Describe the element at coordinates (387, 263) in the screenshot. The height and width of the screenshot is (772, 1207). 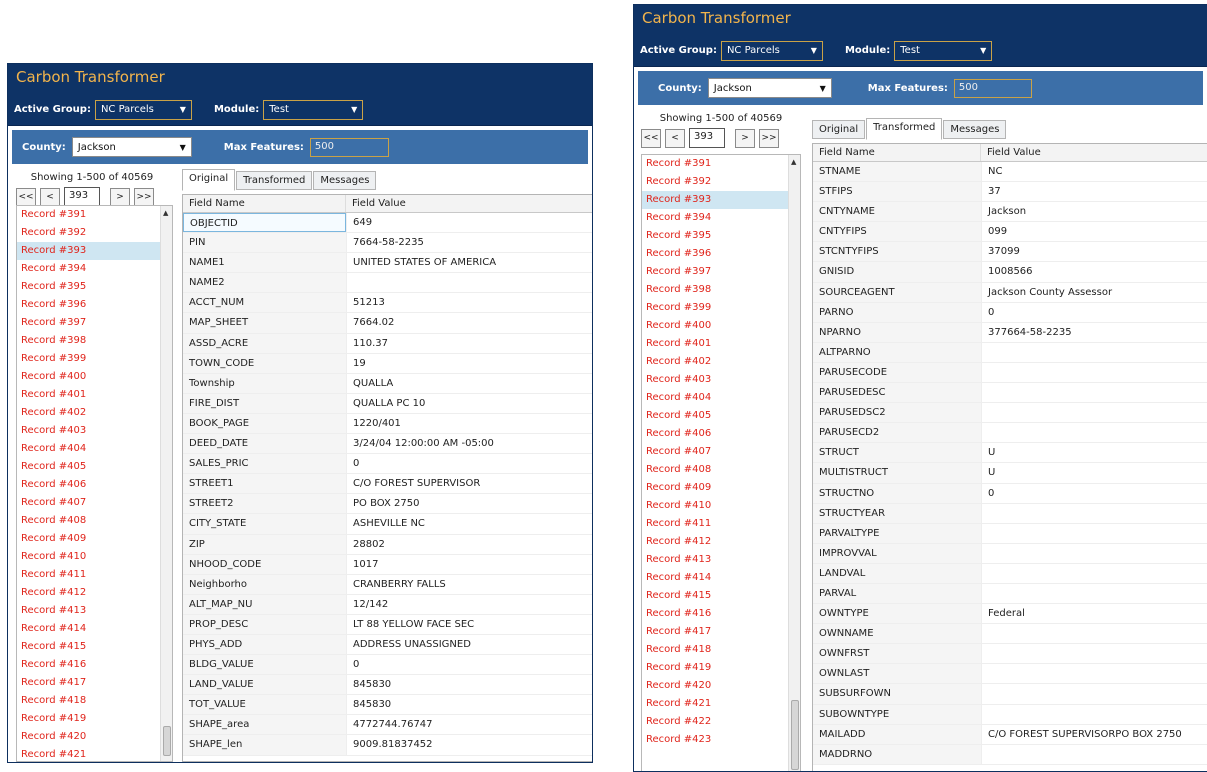
I see `table-row: NAME1 UNITED STATES OF AMERICA` at that location.